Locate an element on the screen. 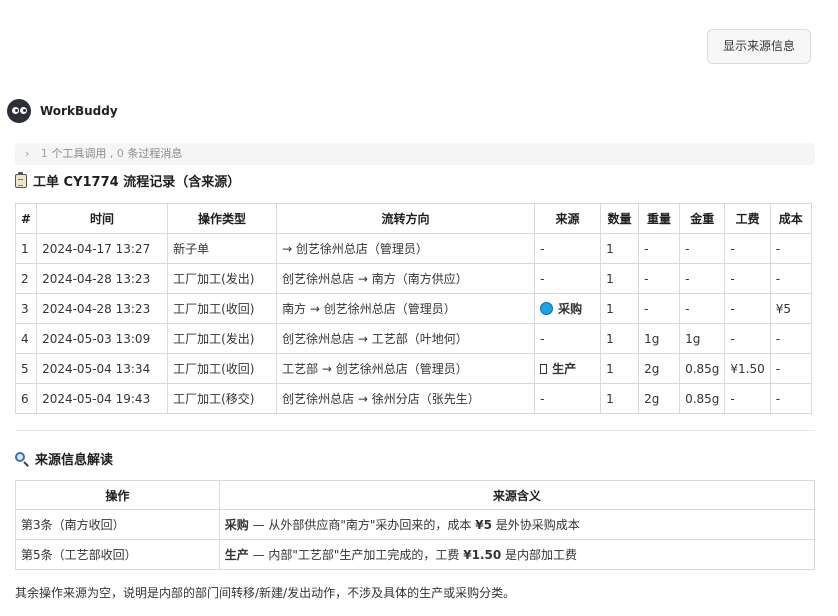  col-header-cost: 成本 is located at coordinates (790, 218).